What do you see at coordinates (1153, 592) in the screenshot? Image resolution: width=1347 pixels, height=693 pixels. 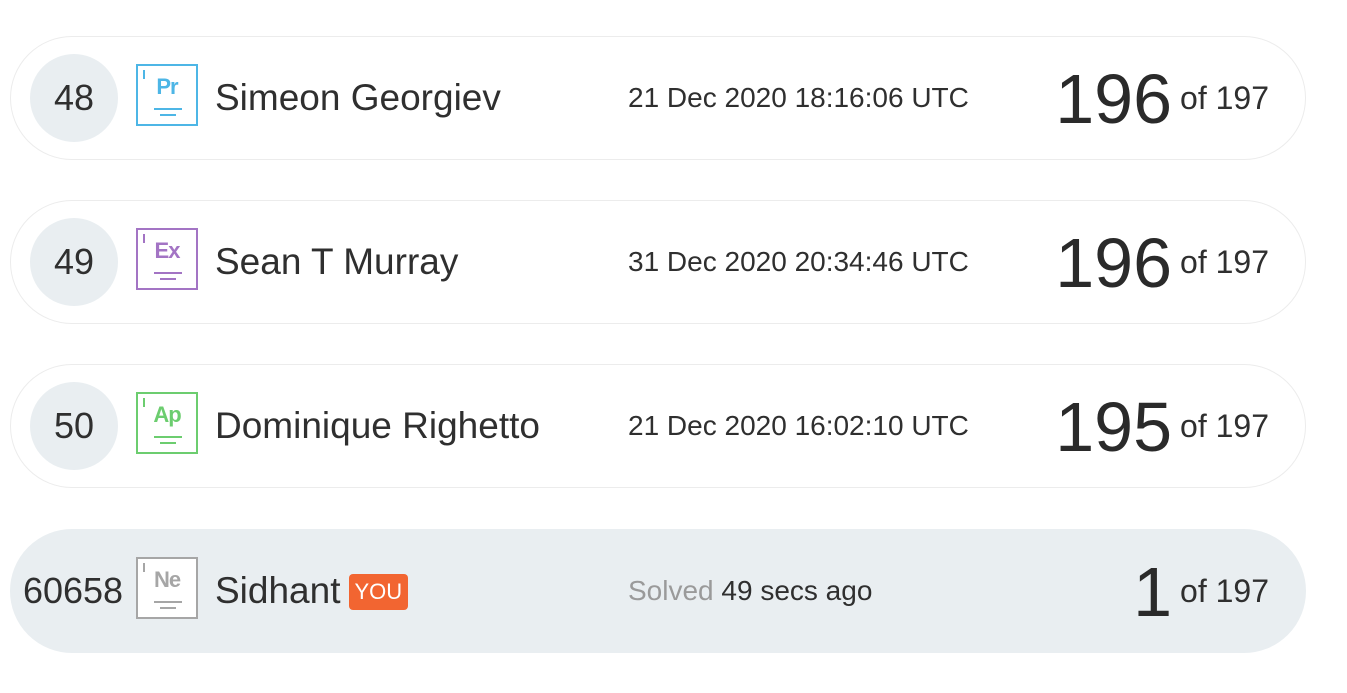 I see `score-value: 1` at bounding box center [1153, 592].